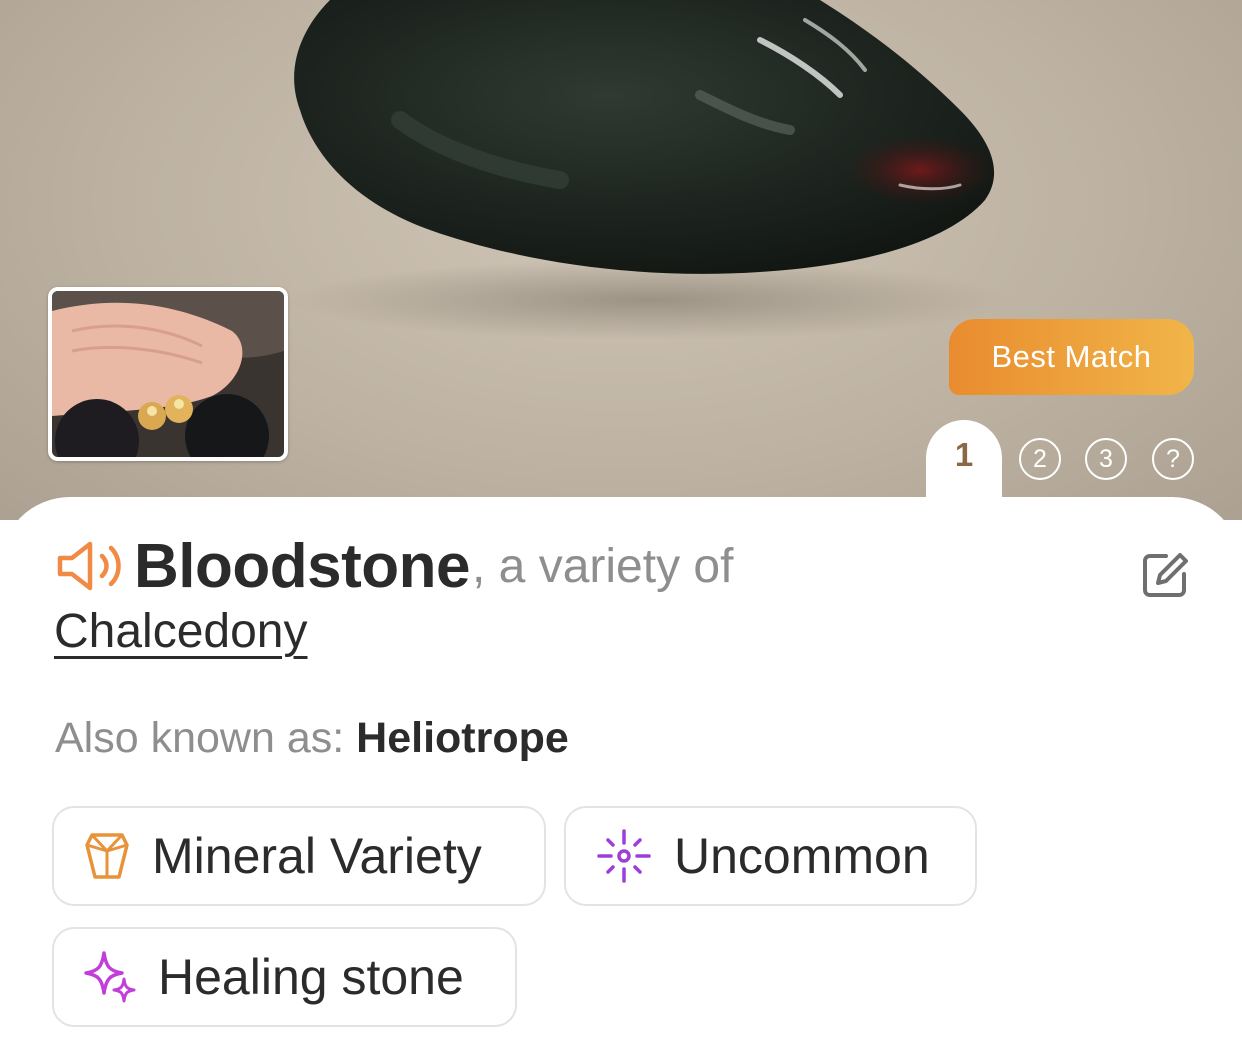 The height and width of the screenshot is (1057, 1242). Describe the element at coordinates (1173, 459) in the screenshot. I see `result-page-unknown: ?` at that location.